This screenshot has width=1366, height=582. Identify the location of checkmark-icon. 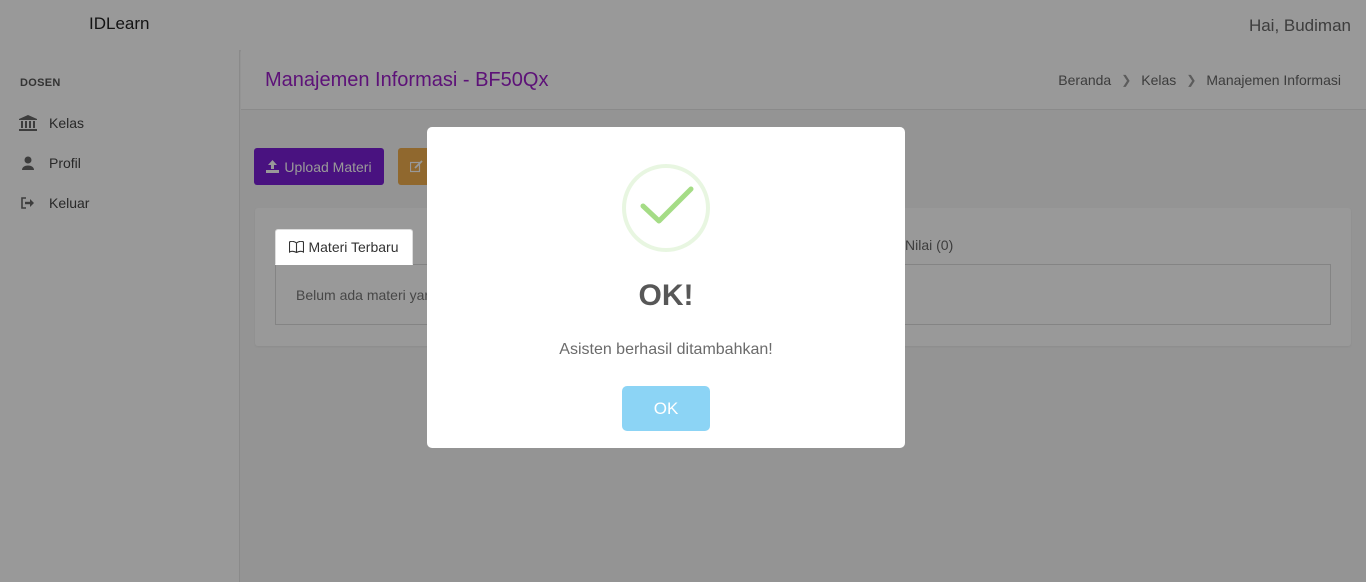
(667, 205).